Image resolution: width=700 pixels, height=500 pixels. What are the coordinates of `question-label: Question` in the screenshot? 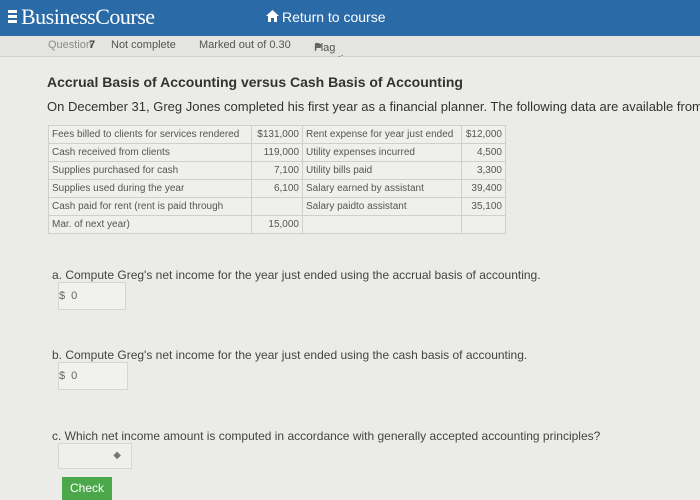 It's located at (70, 45).